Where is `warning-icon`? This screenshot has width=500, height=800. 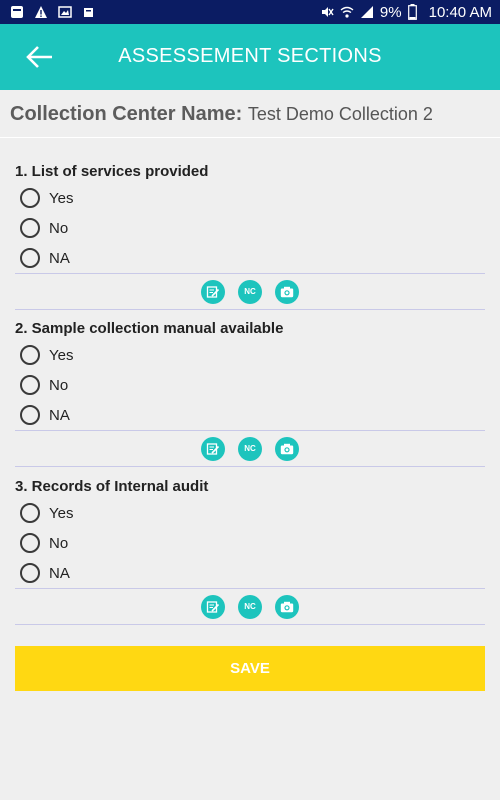 warning-icon is located at coordinates (41, 12).